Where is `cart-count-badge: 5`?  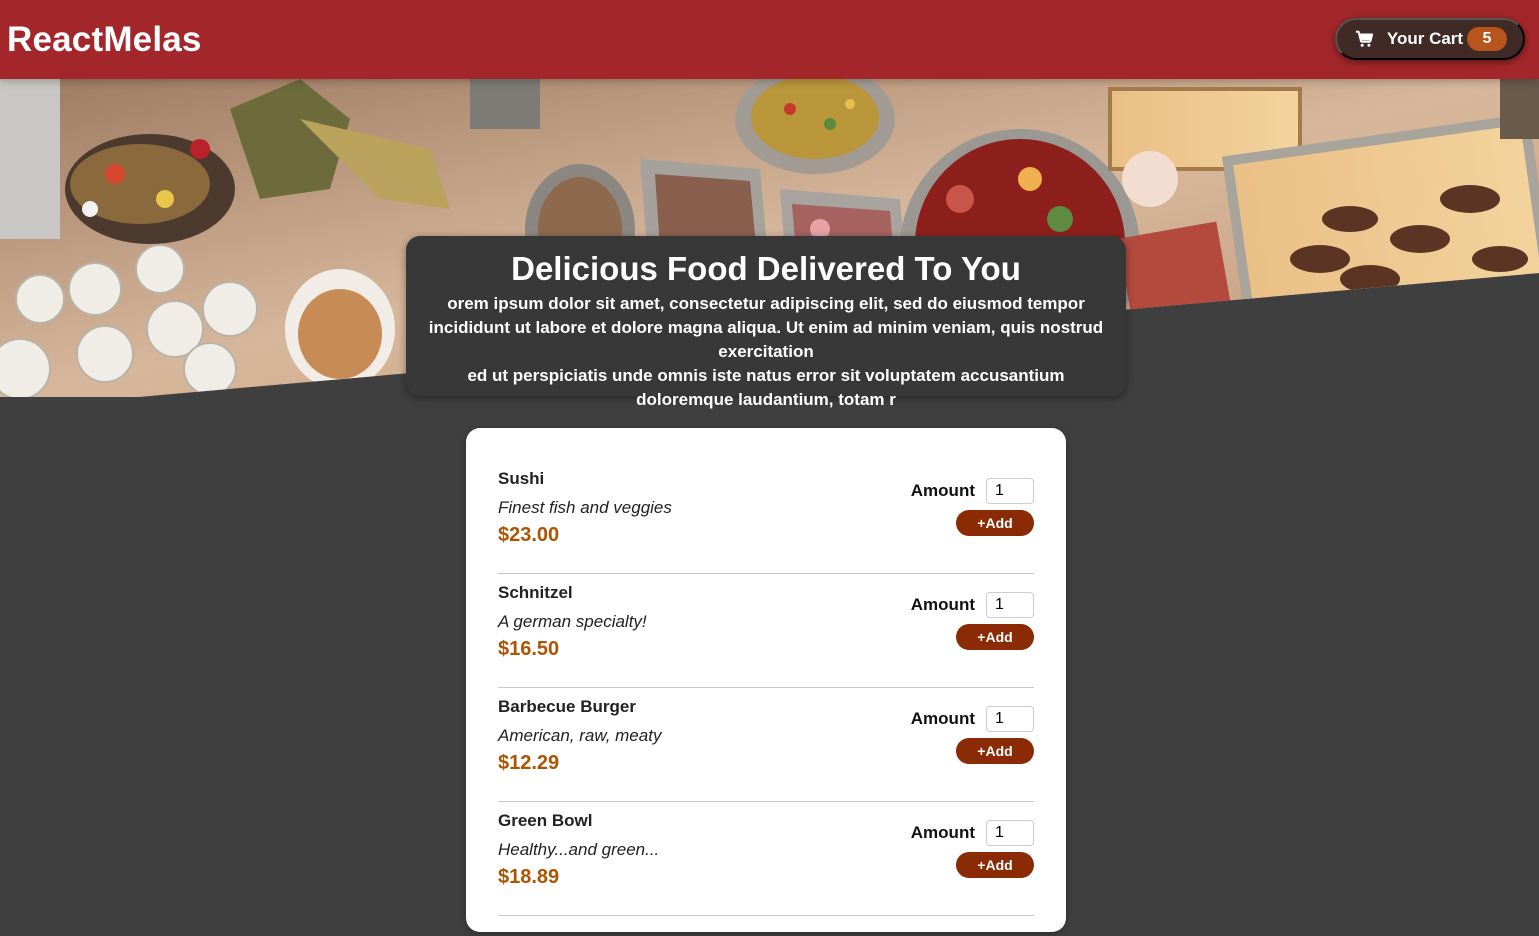 cart-count-badge: 5 is located at coordinates (1487, 38).